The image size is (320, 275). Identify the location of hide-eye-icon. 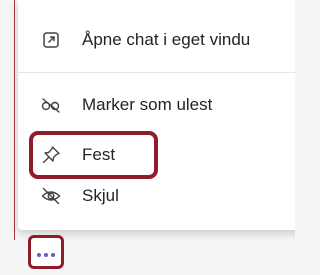
(51, 196).